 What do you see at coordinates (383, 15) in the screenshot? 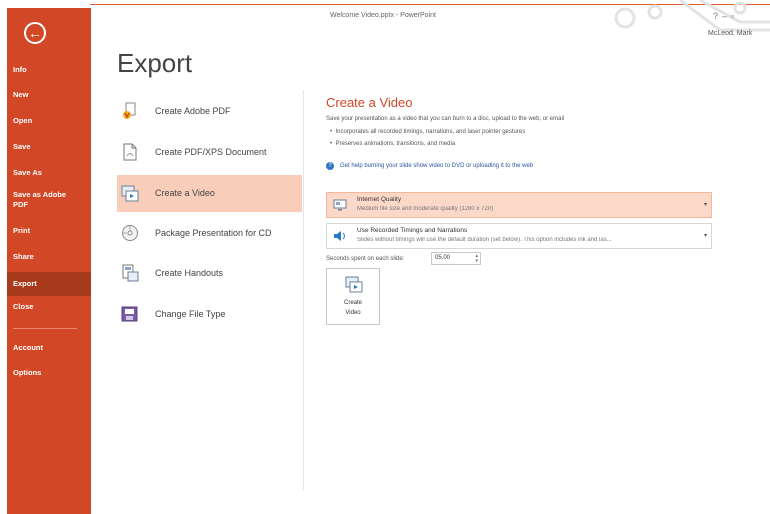
I see `window-title: Welcome Video.pptx - PowerPoint` at bounding box center [383, 15].